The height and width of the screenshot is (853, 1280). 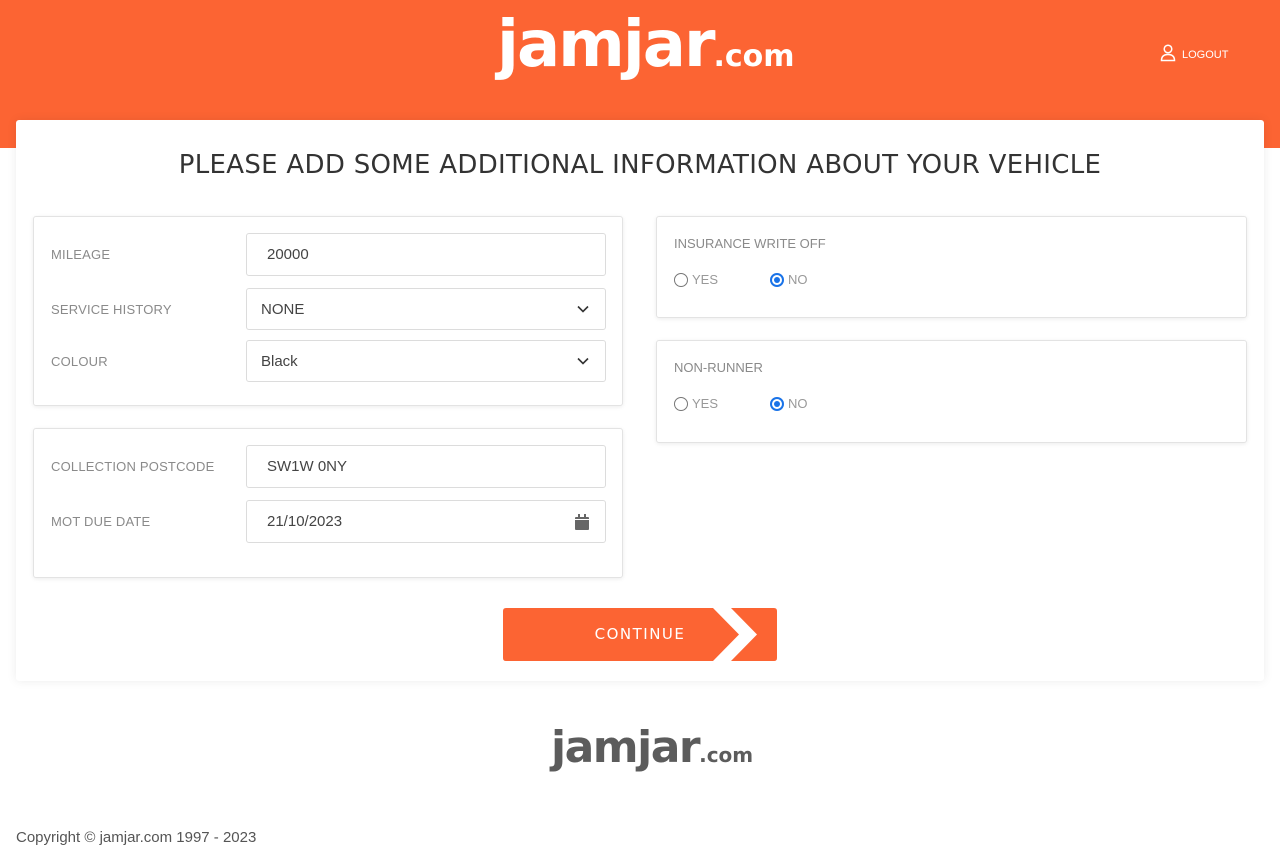 What do you see at coordinates (79, 361) in the screenshot?
I see `colour-label: COLOUR` at bounding box center [79, 361].